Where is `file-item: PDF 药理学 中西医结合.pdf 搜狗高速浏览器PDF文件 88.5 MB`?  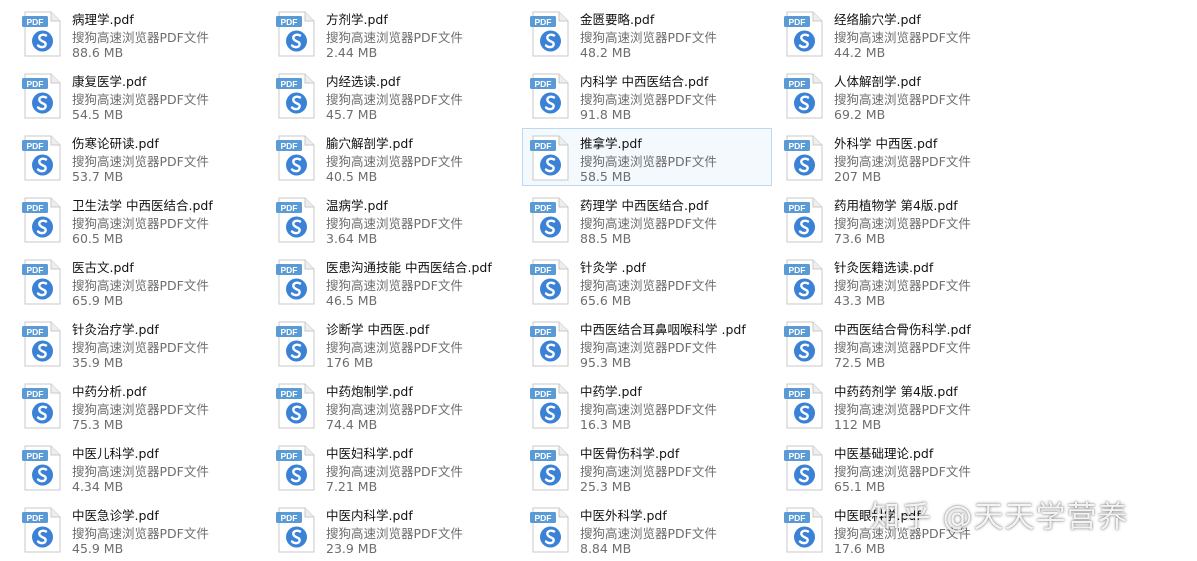 file-item: PDF 药理学 中西医结合.pdf 搜狗高速浏览器PDF文件 88.5 MB is located at coordinates (647, 219).